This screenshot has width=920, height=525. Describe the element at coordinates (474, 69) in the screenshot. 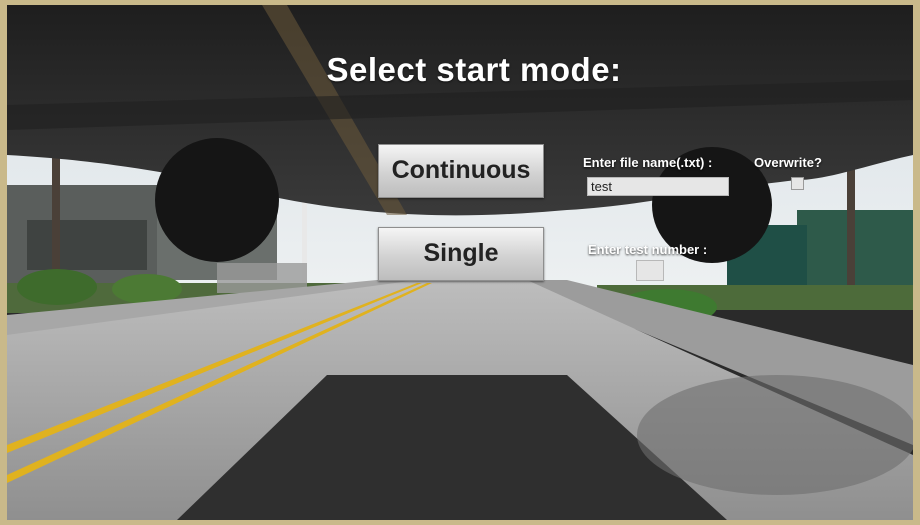

I see `page-title: Select start mode:` at that location.